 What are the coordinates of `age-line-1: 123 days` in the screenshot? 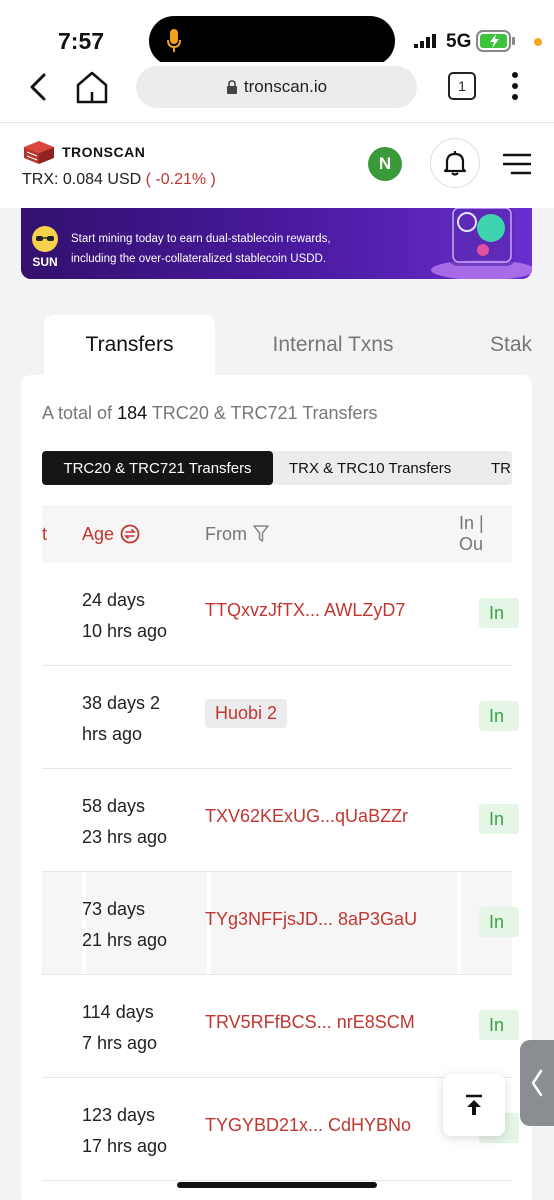 It's located at (119, 1115).